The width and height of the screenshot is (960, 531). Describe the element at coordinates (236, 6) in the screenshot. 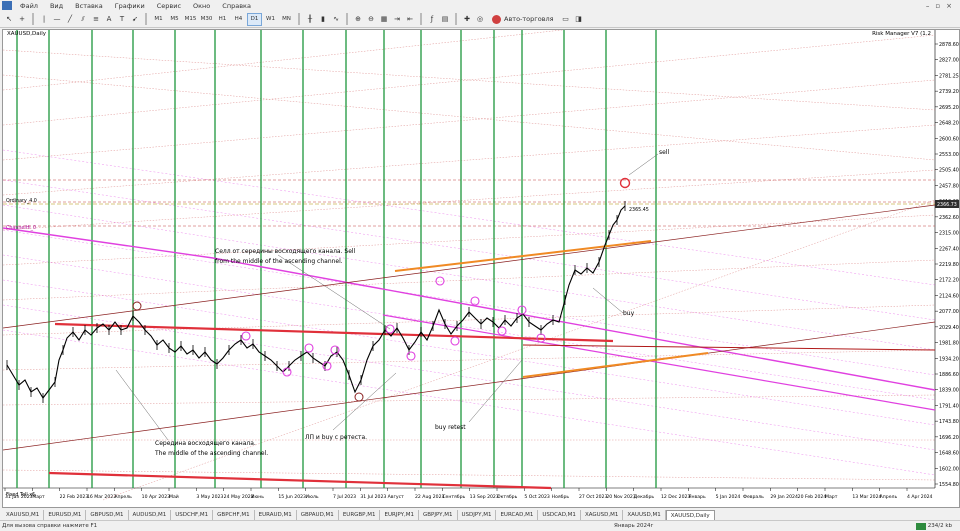

I see `menu-help: Справка` at that location.